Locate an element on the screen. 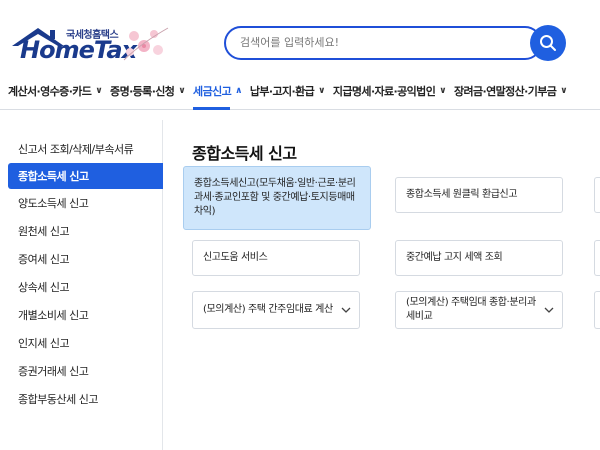 This screenshot has height=450, width=600. card-interim-payment-inquiry: 중간예납 고지 세액 조회 is located at coordinates (479, 258).